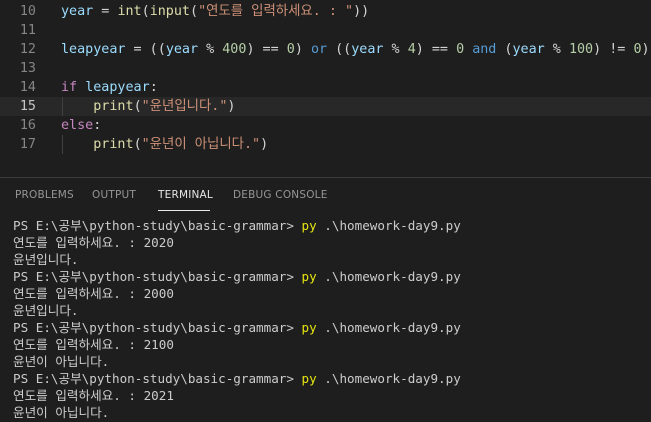 This screenshot has height=422, width=651. I want to click on code-line: 10 year = int(input("연도를 입력하세요. : ")), so click(325, 11).